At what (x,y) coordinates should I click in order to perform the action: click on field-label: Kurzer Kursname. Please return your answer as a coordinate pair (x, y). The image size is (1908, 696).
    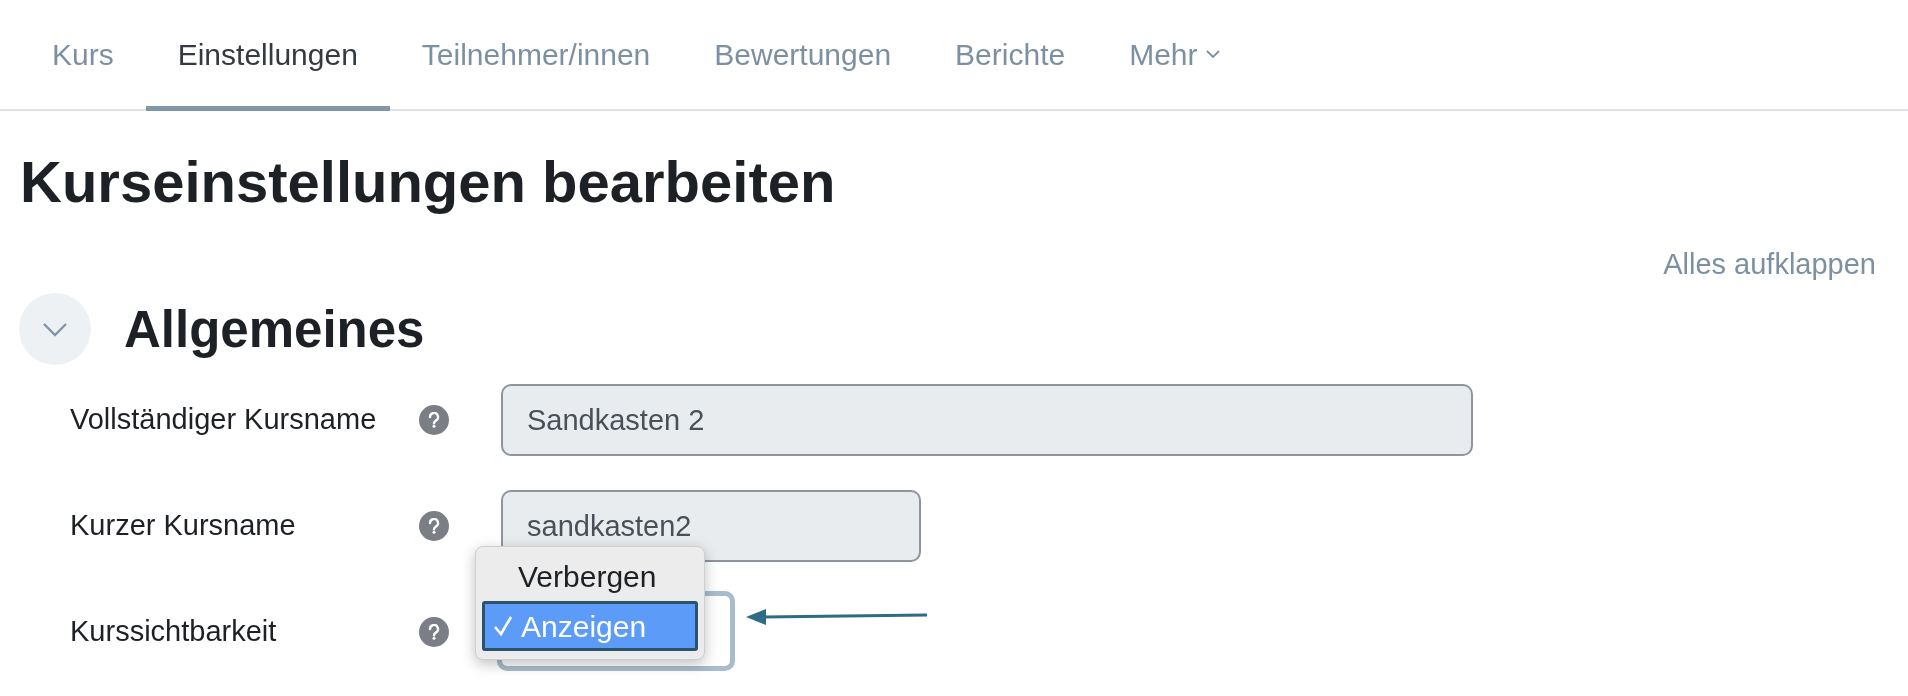
    Looking at the image, I should click on (183, 526).